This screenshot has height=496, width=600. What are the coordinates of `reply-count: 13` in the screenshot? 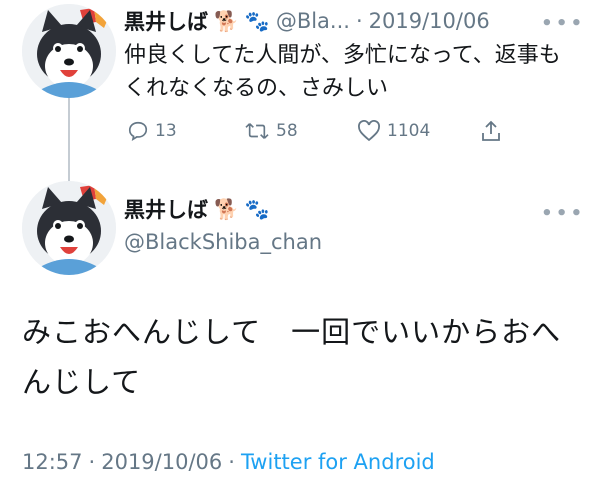 It's located at (166, 131).